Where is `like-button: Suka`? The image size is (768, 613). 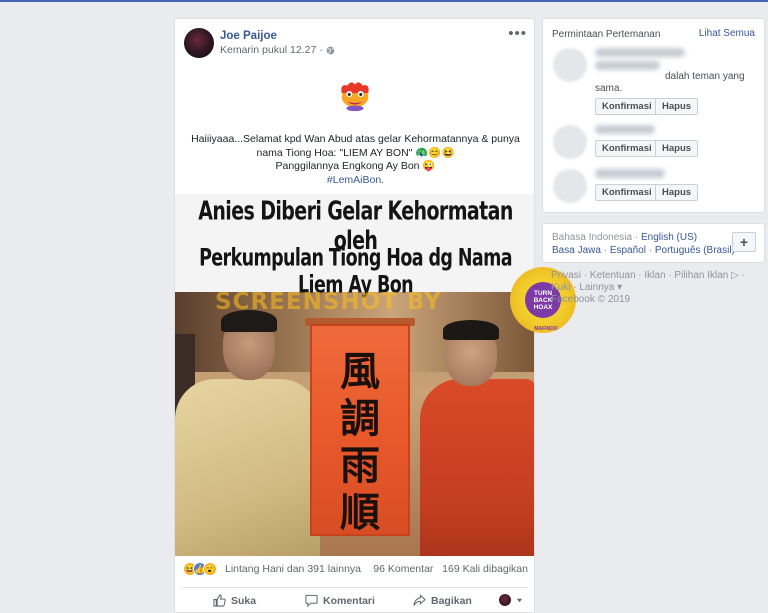 like-button: Suka is located at coordinates (234, 600).